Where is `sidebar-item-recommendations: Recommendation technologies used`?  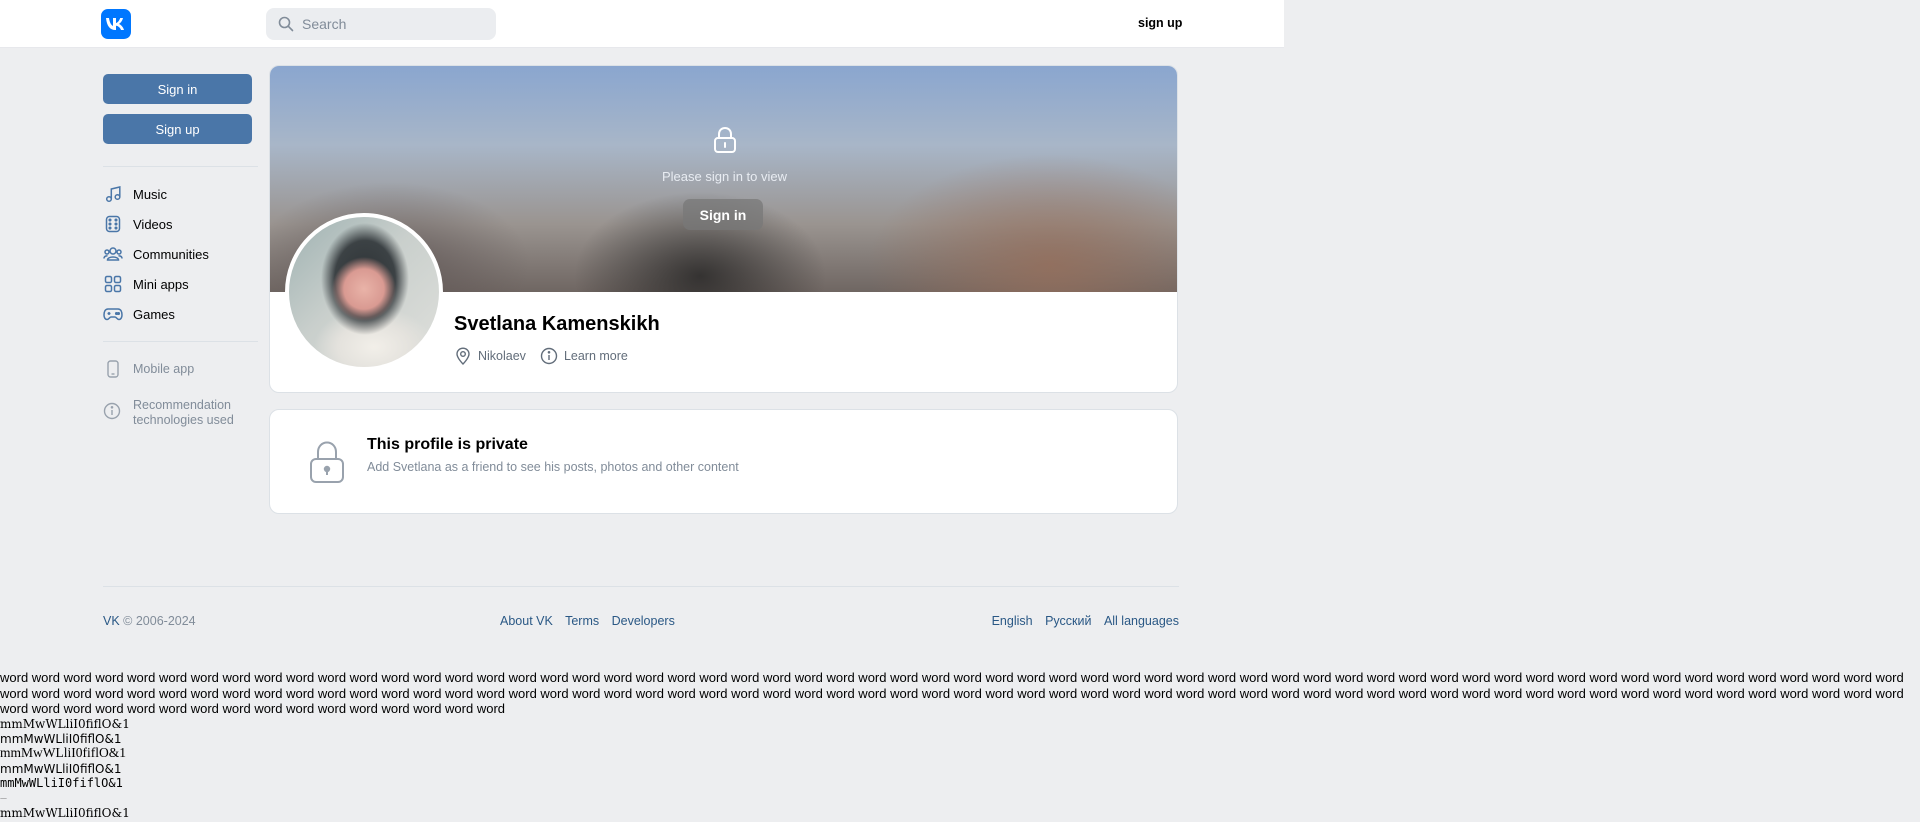
sidebar-item-recommendations: Recommendation technologies used is located at coordinates (180, 413).